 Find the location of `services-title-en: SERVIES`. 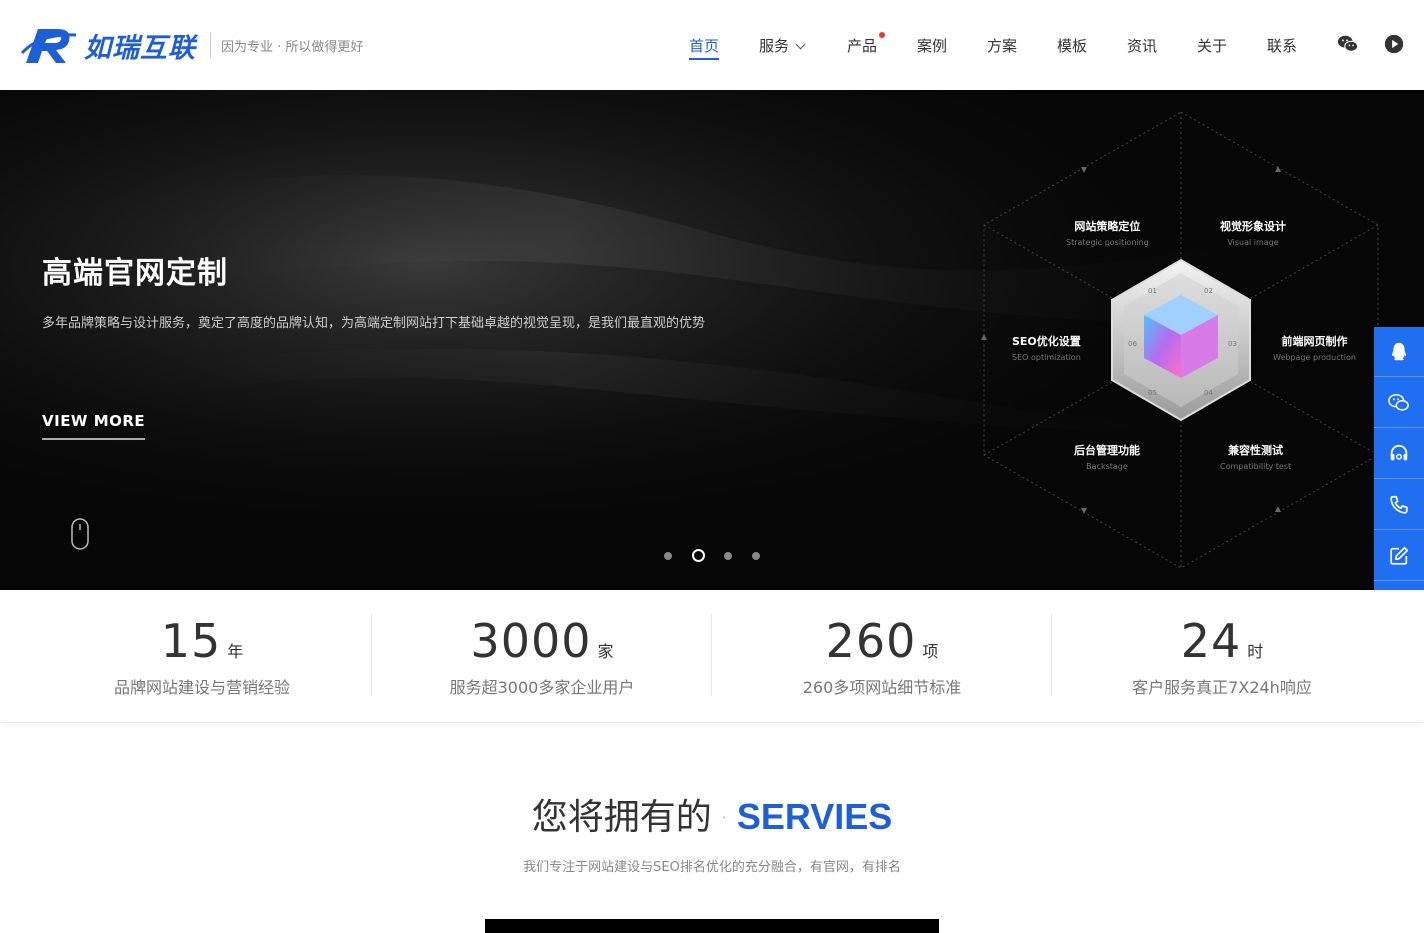

services-title-en: SERVIES is located at coordinates (814, 816).